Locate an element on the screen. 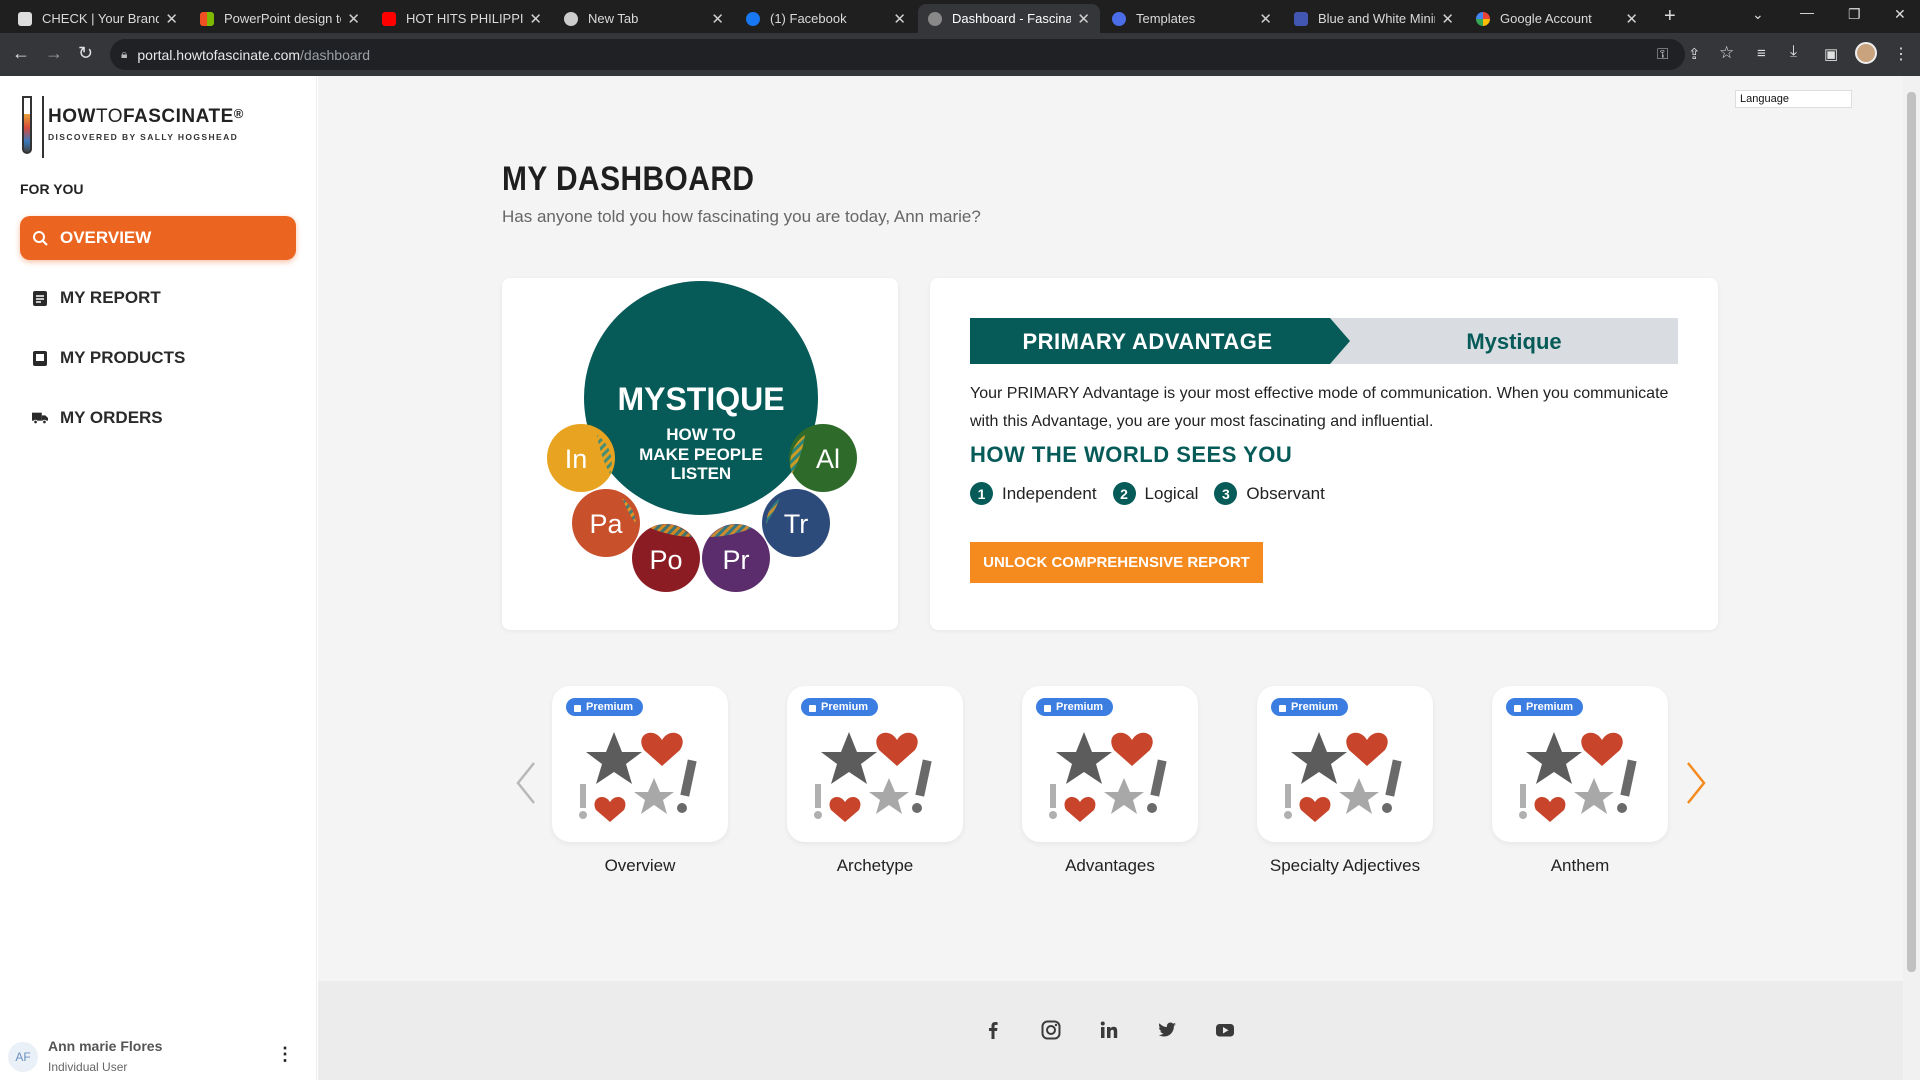 The image size is (1920, 1080). sidebar-item-my-products: MY PRODUCTS is located at coordinates (158, 358).